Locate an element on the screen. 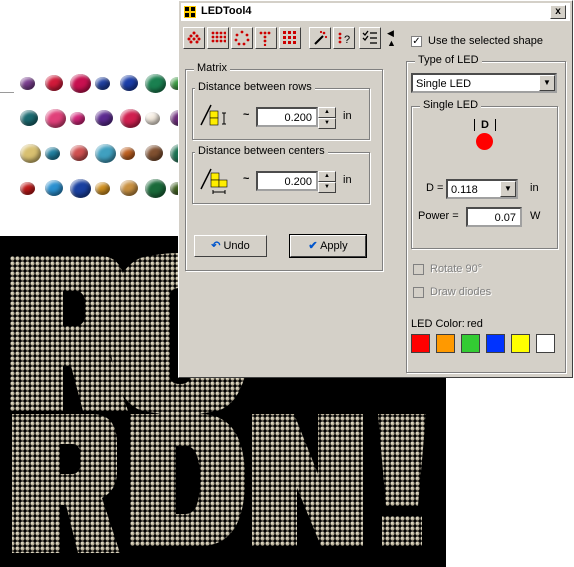  led-type-selected: Single LED is located at coordinates (444, 84).